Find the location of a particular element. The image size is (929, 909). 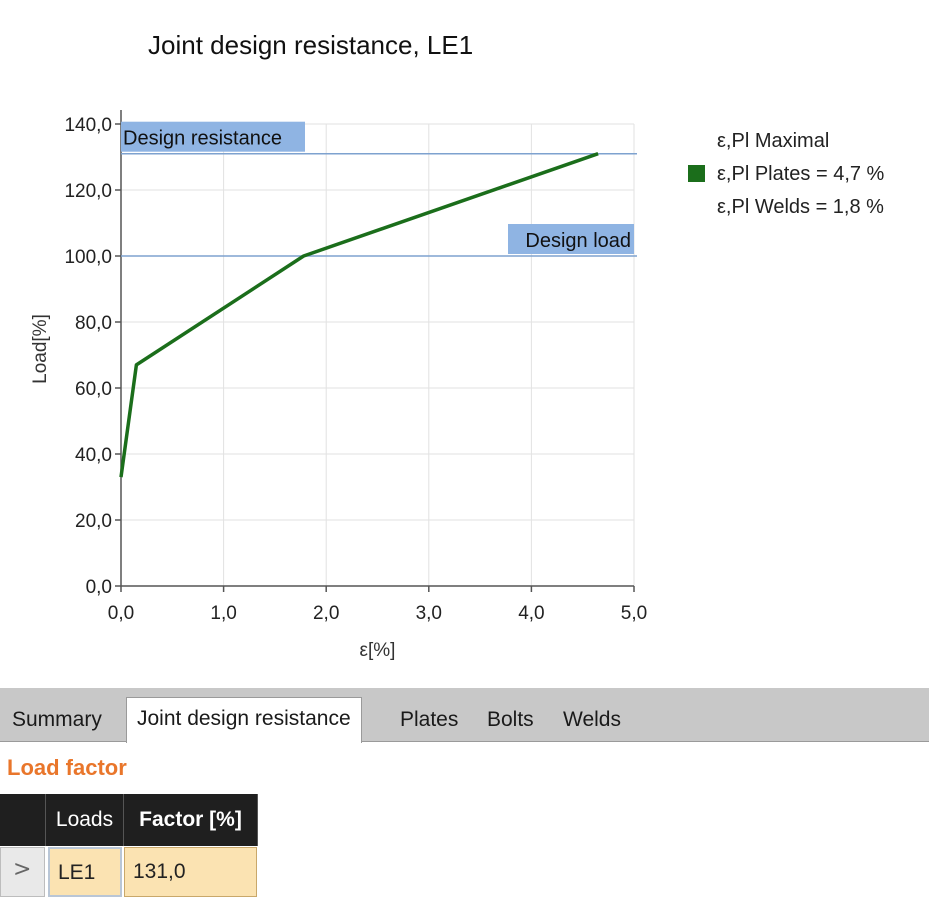

y-tick-label: 140,0 is located at coordinates (88, 125).